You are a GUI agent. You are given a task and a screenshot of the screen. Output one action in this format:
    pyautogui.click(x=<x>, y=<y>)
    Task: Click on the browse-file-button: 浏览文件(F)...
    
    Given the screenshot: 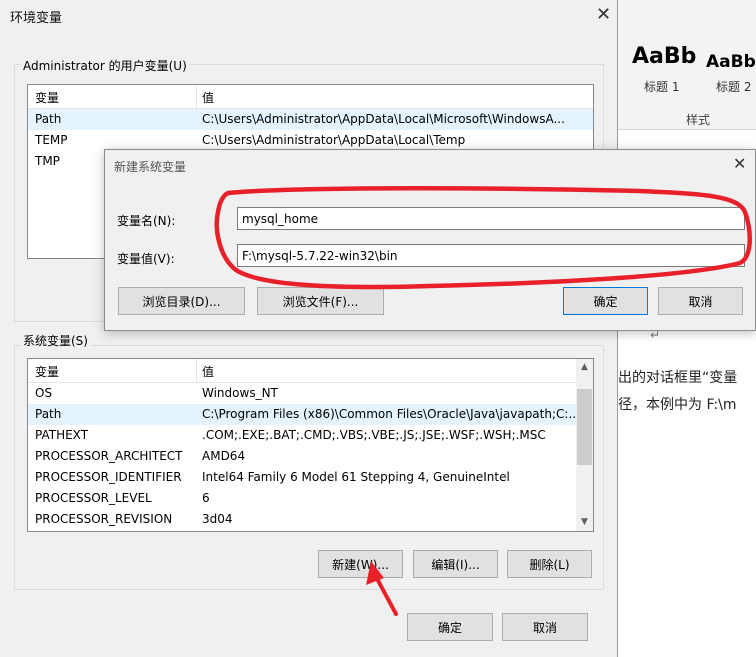 What is the action you would take?
    pyautogui.click(x=320, y=301)
    